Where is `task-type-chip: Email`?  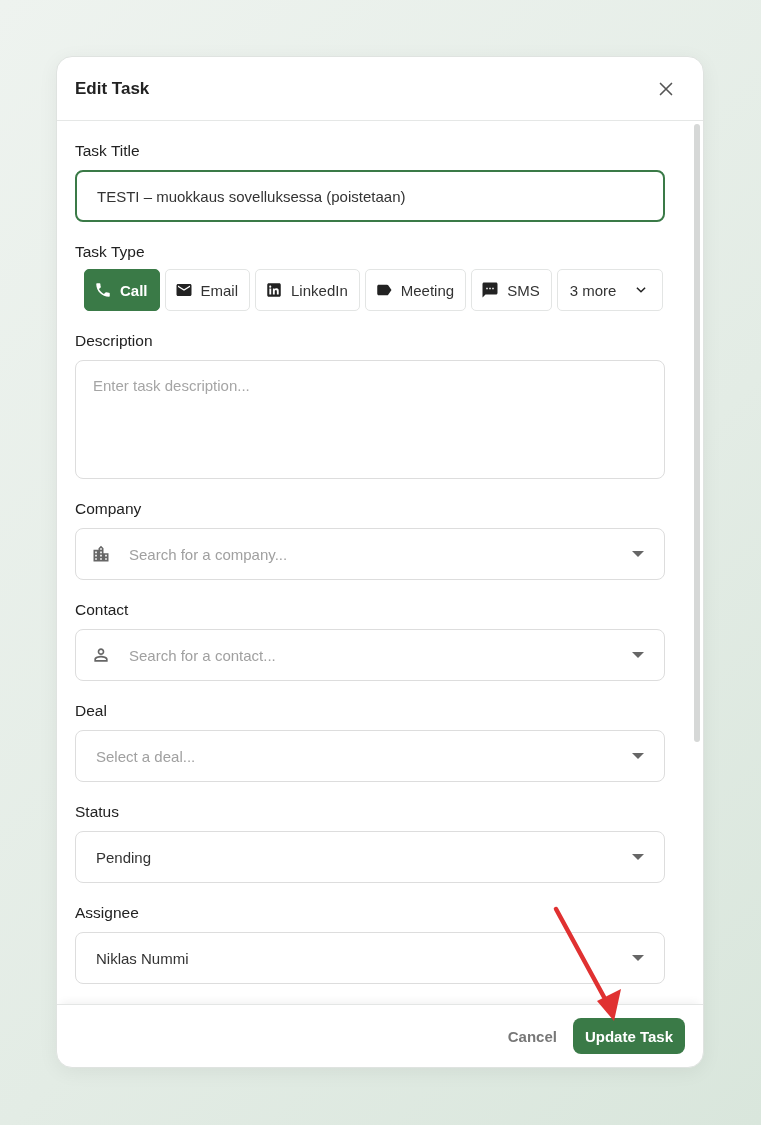
task-type-chip: Email is located at coordinates (207, 290).